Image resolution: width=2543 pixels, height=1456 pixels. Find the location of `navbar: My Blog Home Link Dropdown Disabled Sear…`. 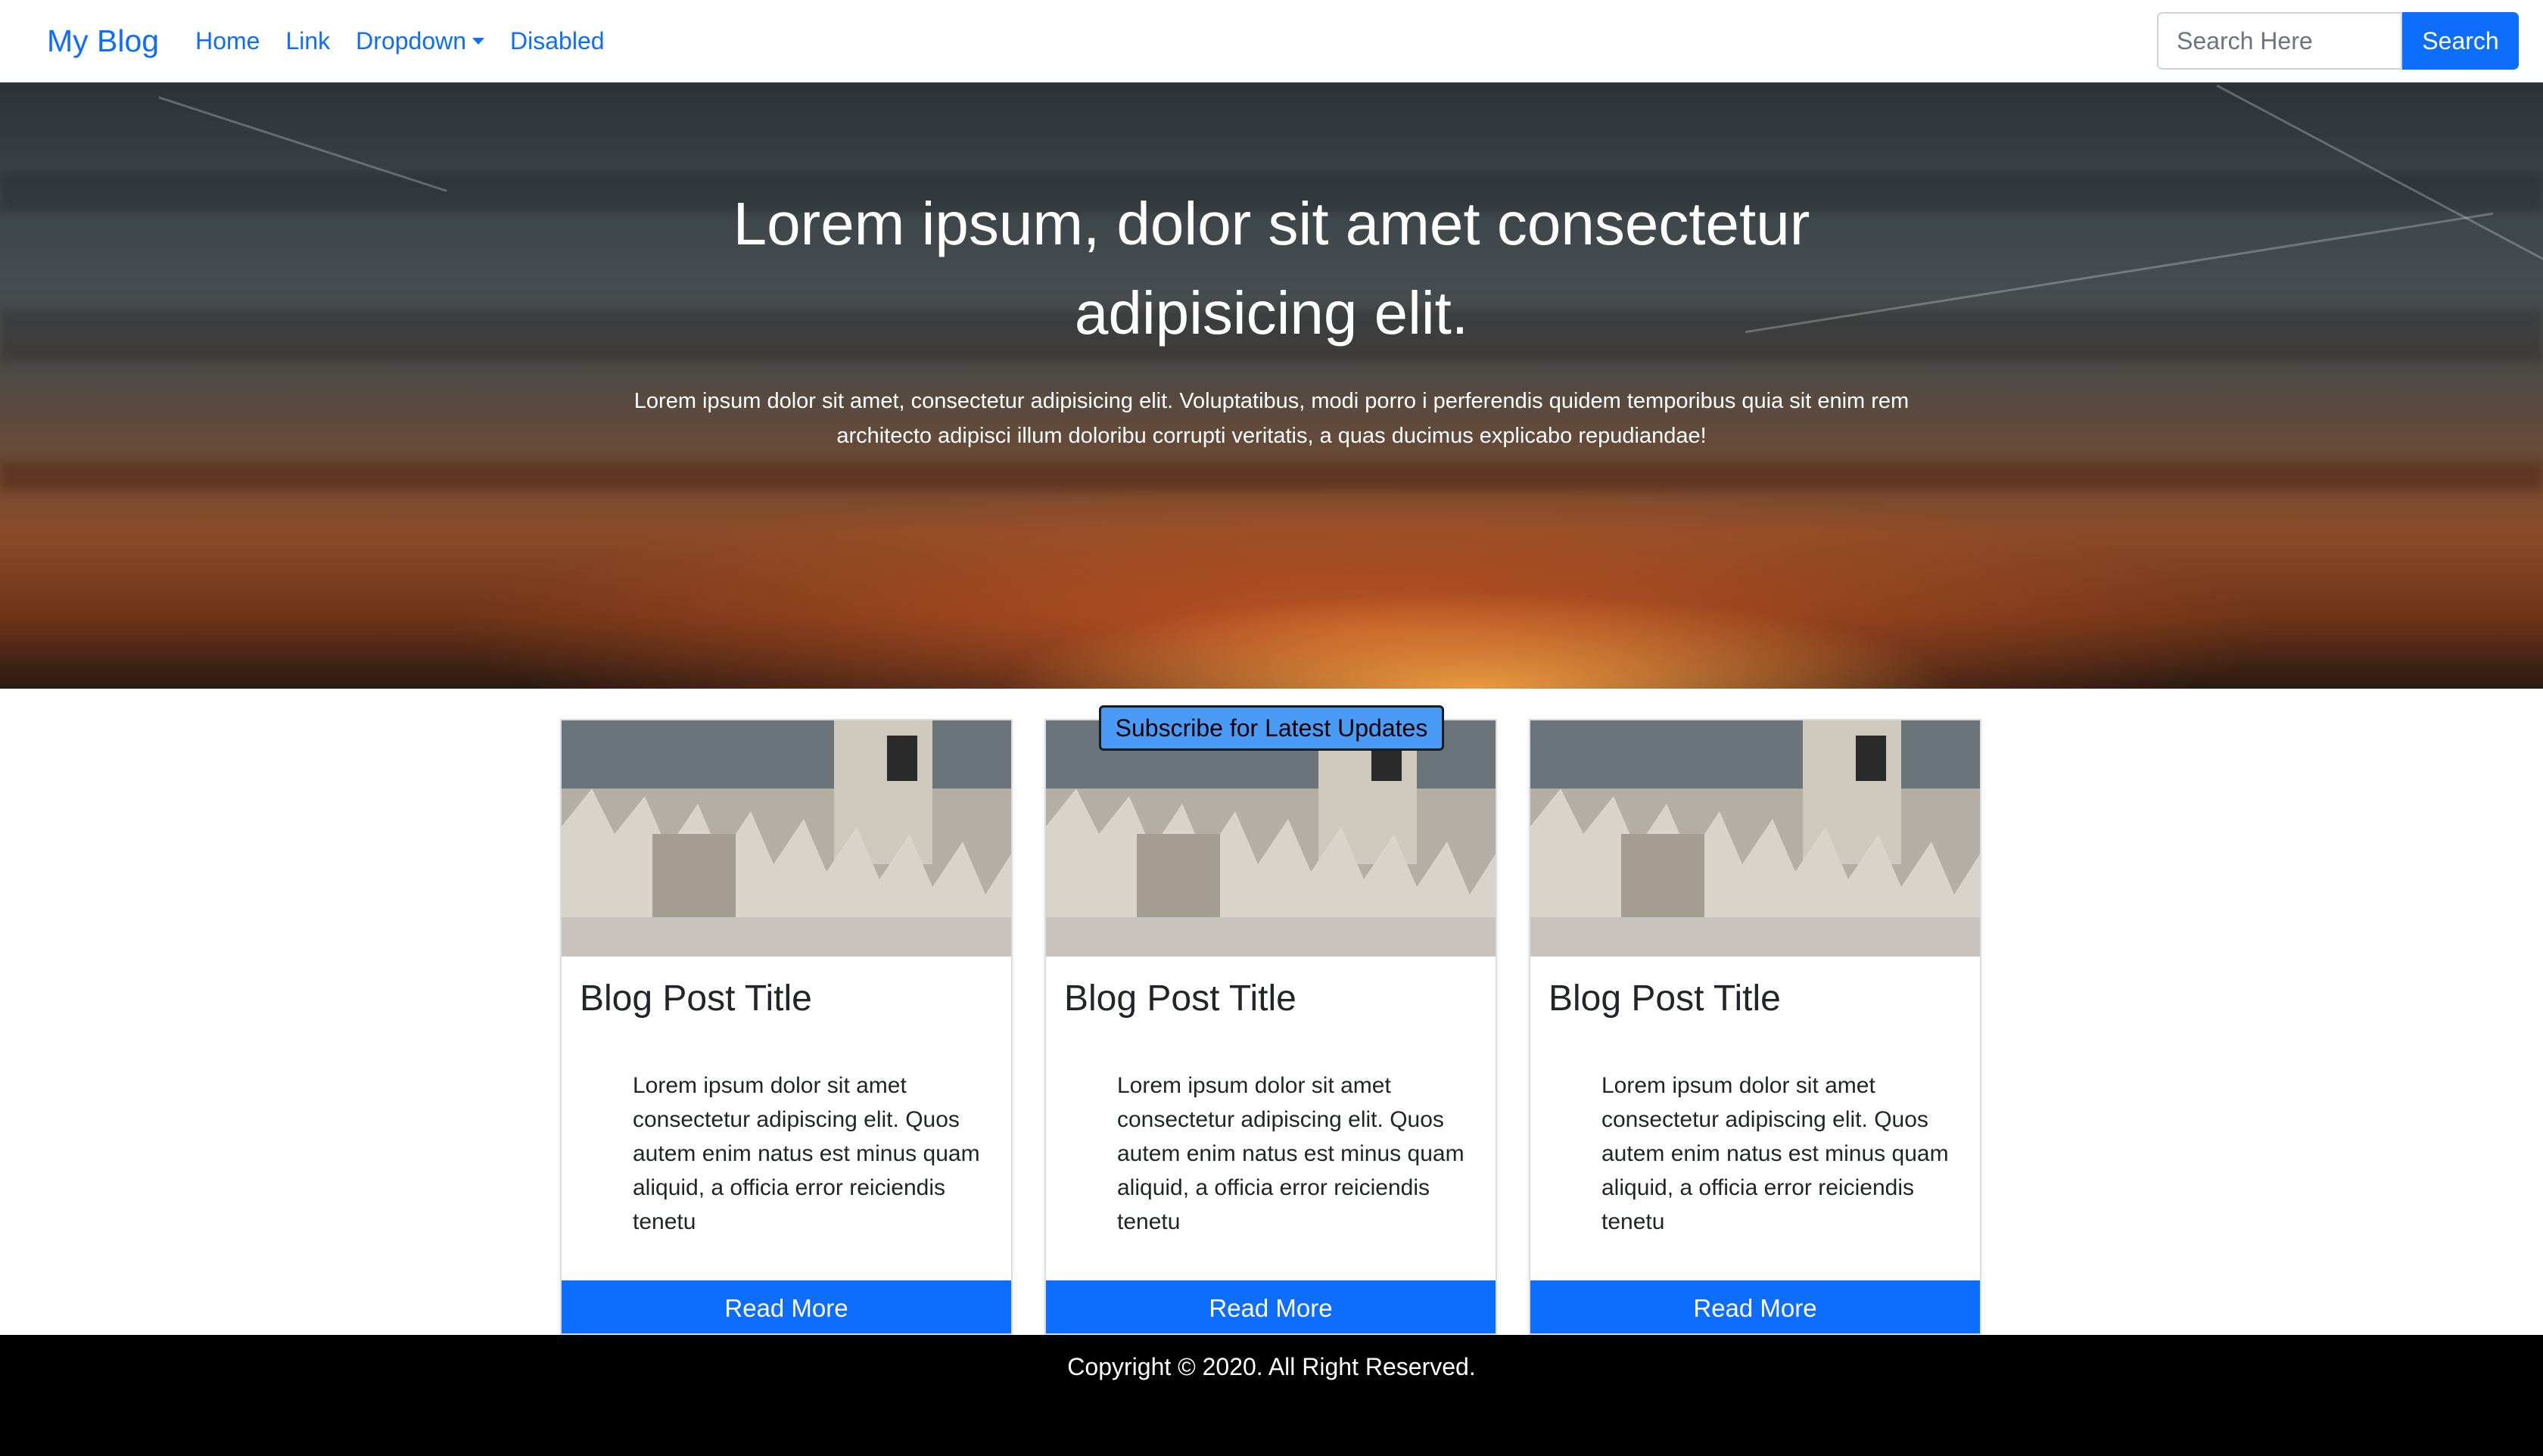

navbar: My Blog Home Link Dropdown Disabled Sear… is located at coordinates (1271, 41).